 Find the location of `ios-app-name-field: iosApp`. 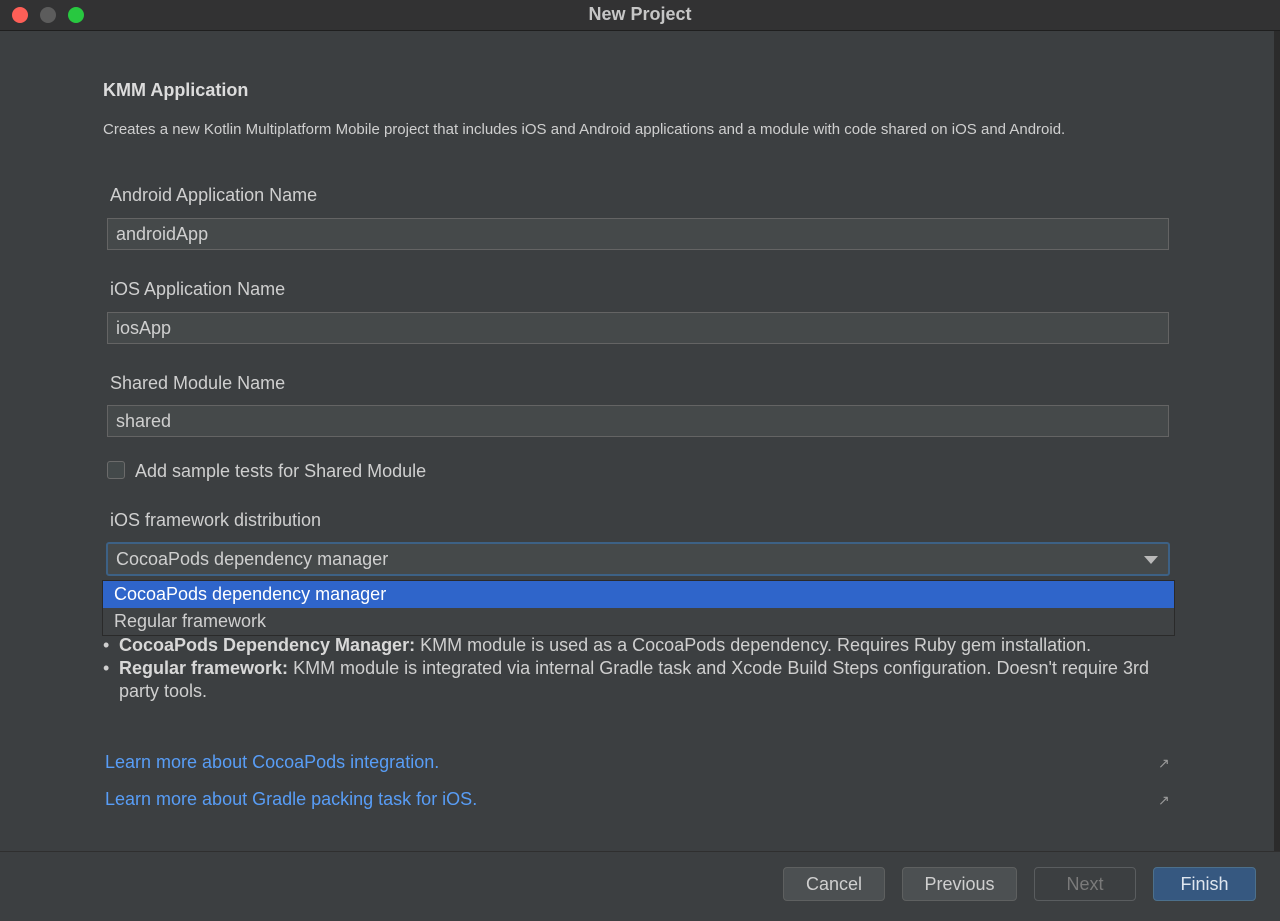

ios-app-name-field: iosApp is located at coordinates (638, 328).